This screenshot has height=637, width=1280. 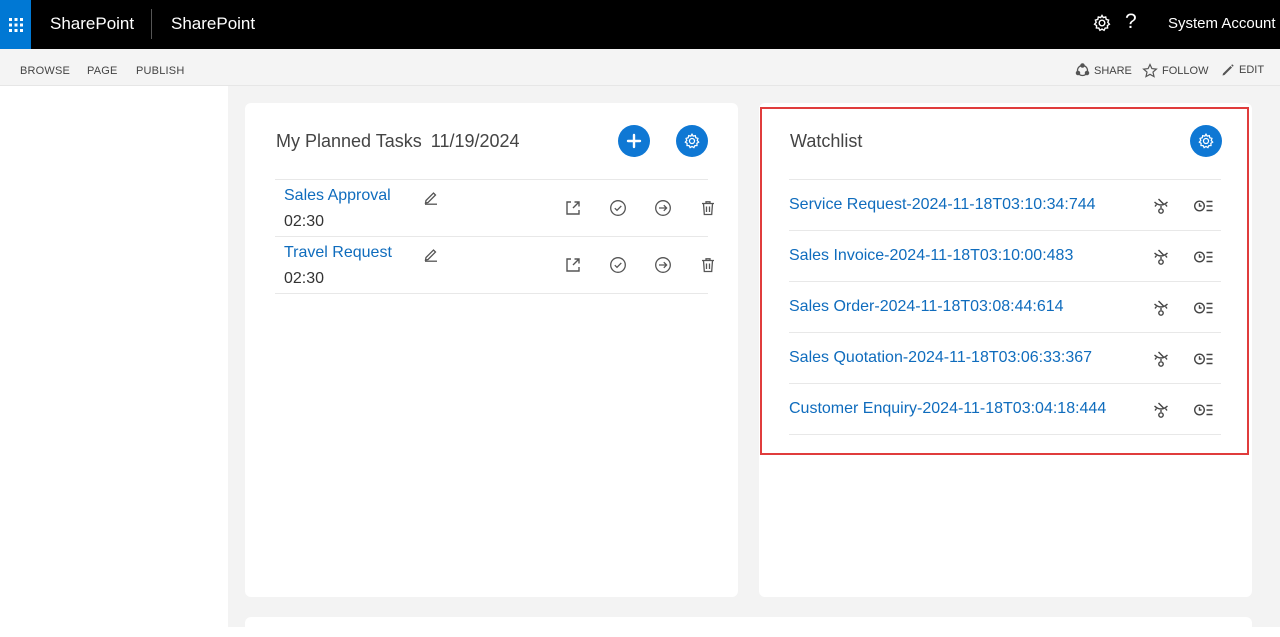 I want to click on watchlist-link: Sales Invoice-2024-11-18T03:10:00:483, so click(x=931, y=256).